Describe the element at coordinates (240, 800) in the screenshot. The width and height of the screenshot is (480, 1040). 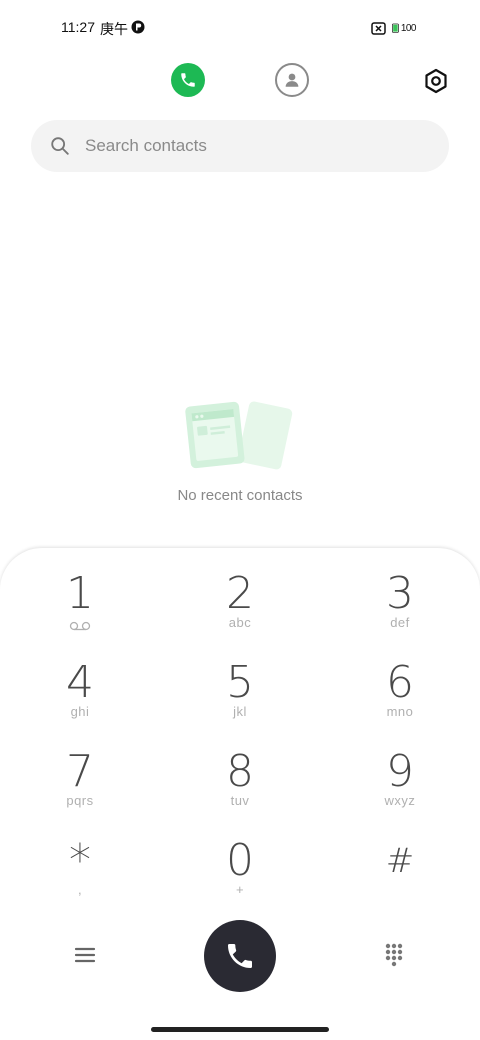
I see `key-letters: tuv` at that location.